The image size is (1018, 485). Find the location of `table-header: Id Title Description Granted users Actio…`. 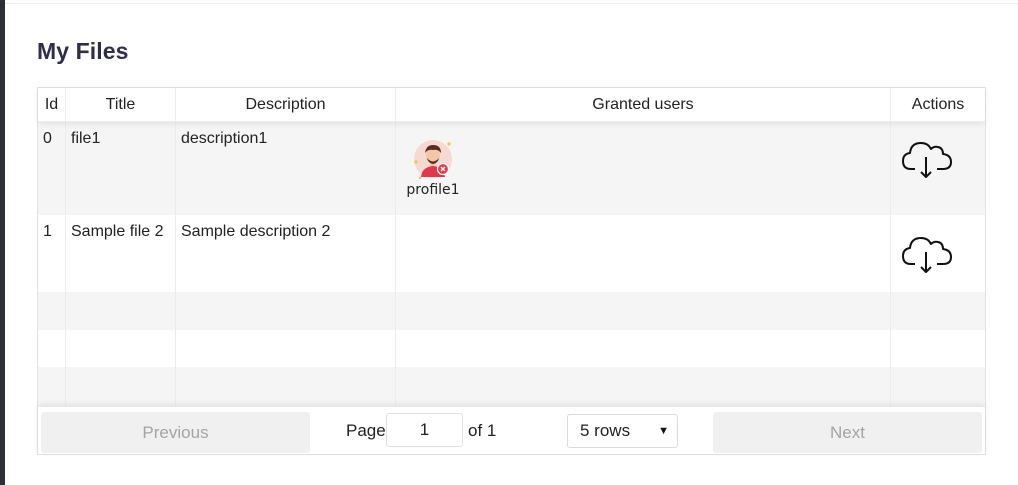

table-header: Id Title Description Granted users Actio… is located at coordinates (511, 105).